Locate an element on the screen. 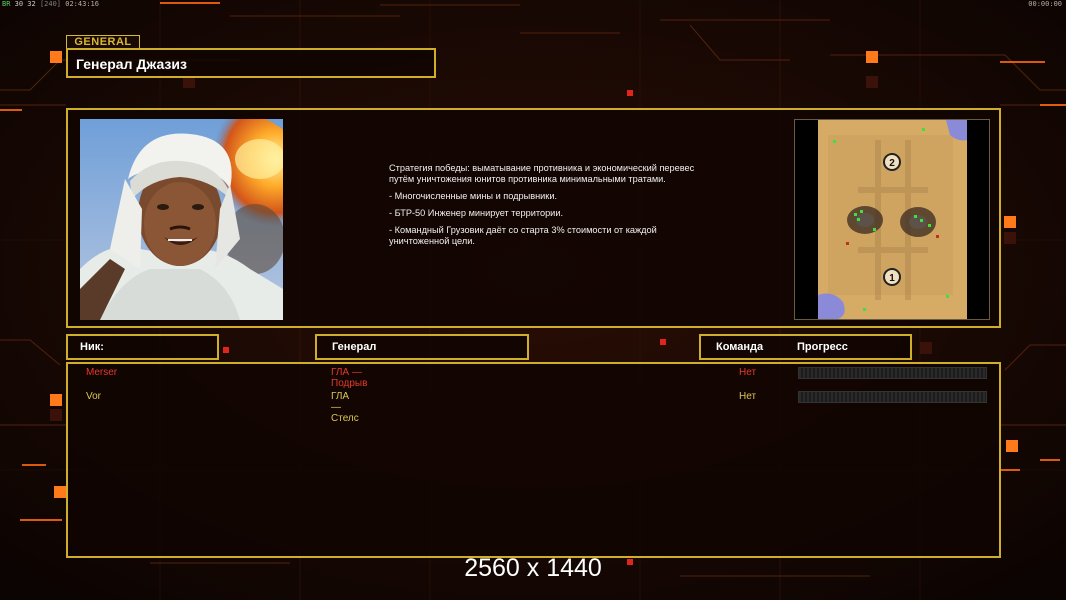 This screenshot has height=600, width=1066. column-header-team-progress: Команда Прогресс is located at coordinates (805, 347).